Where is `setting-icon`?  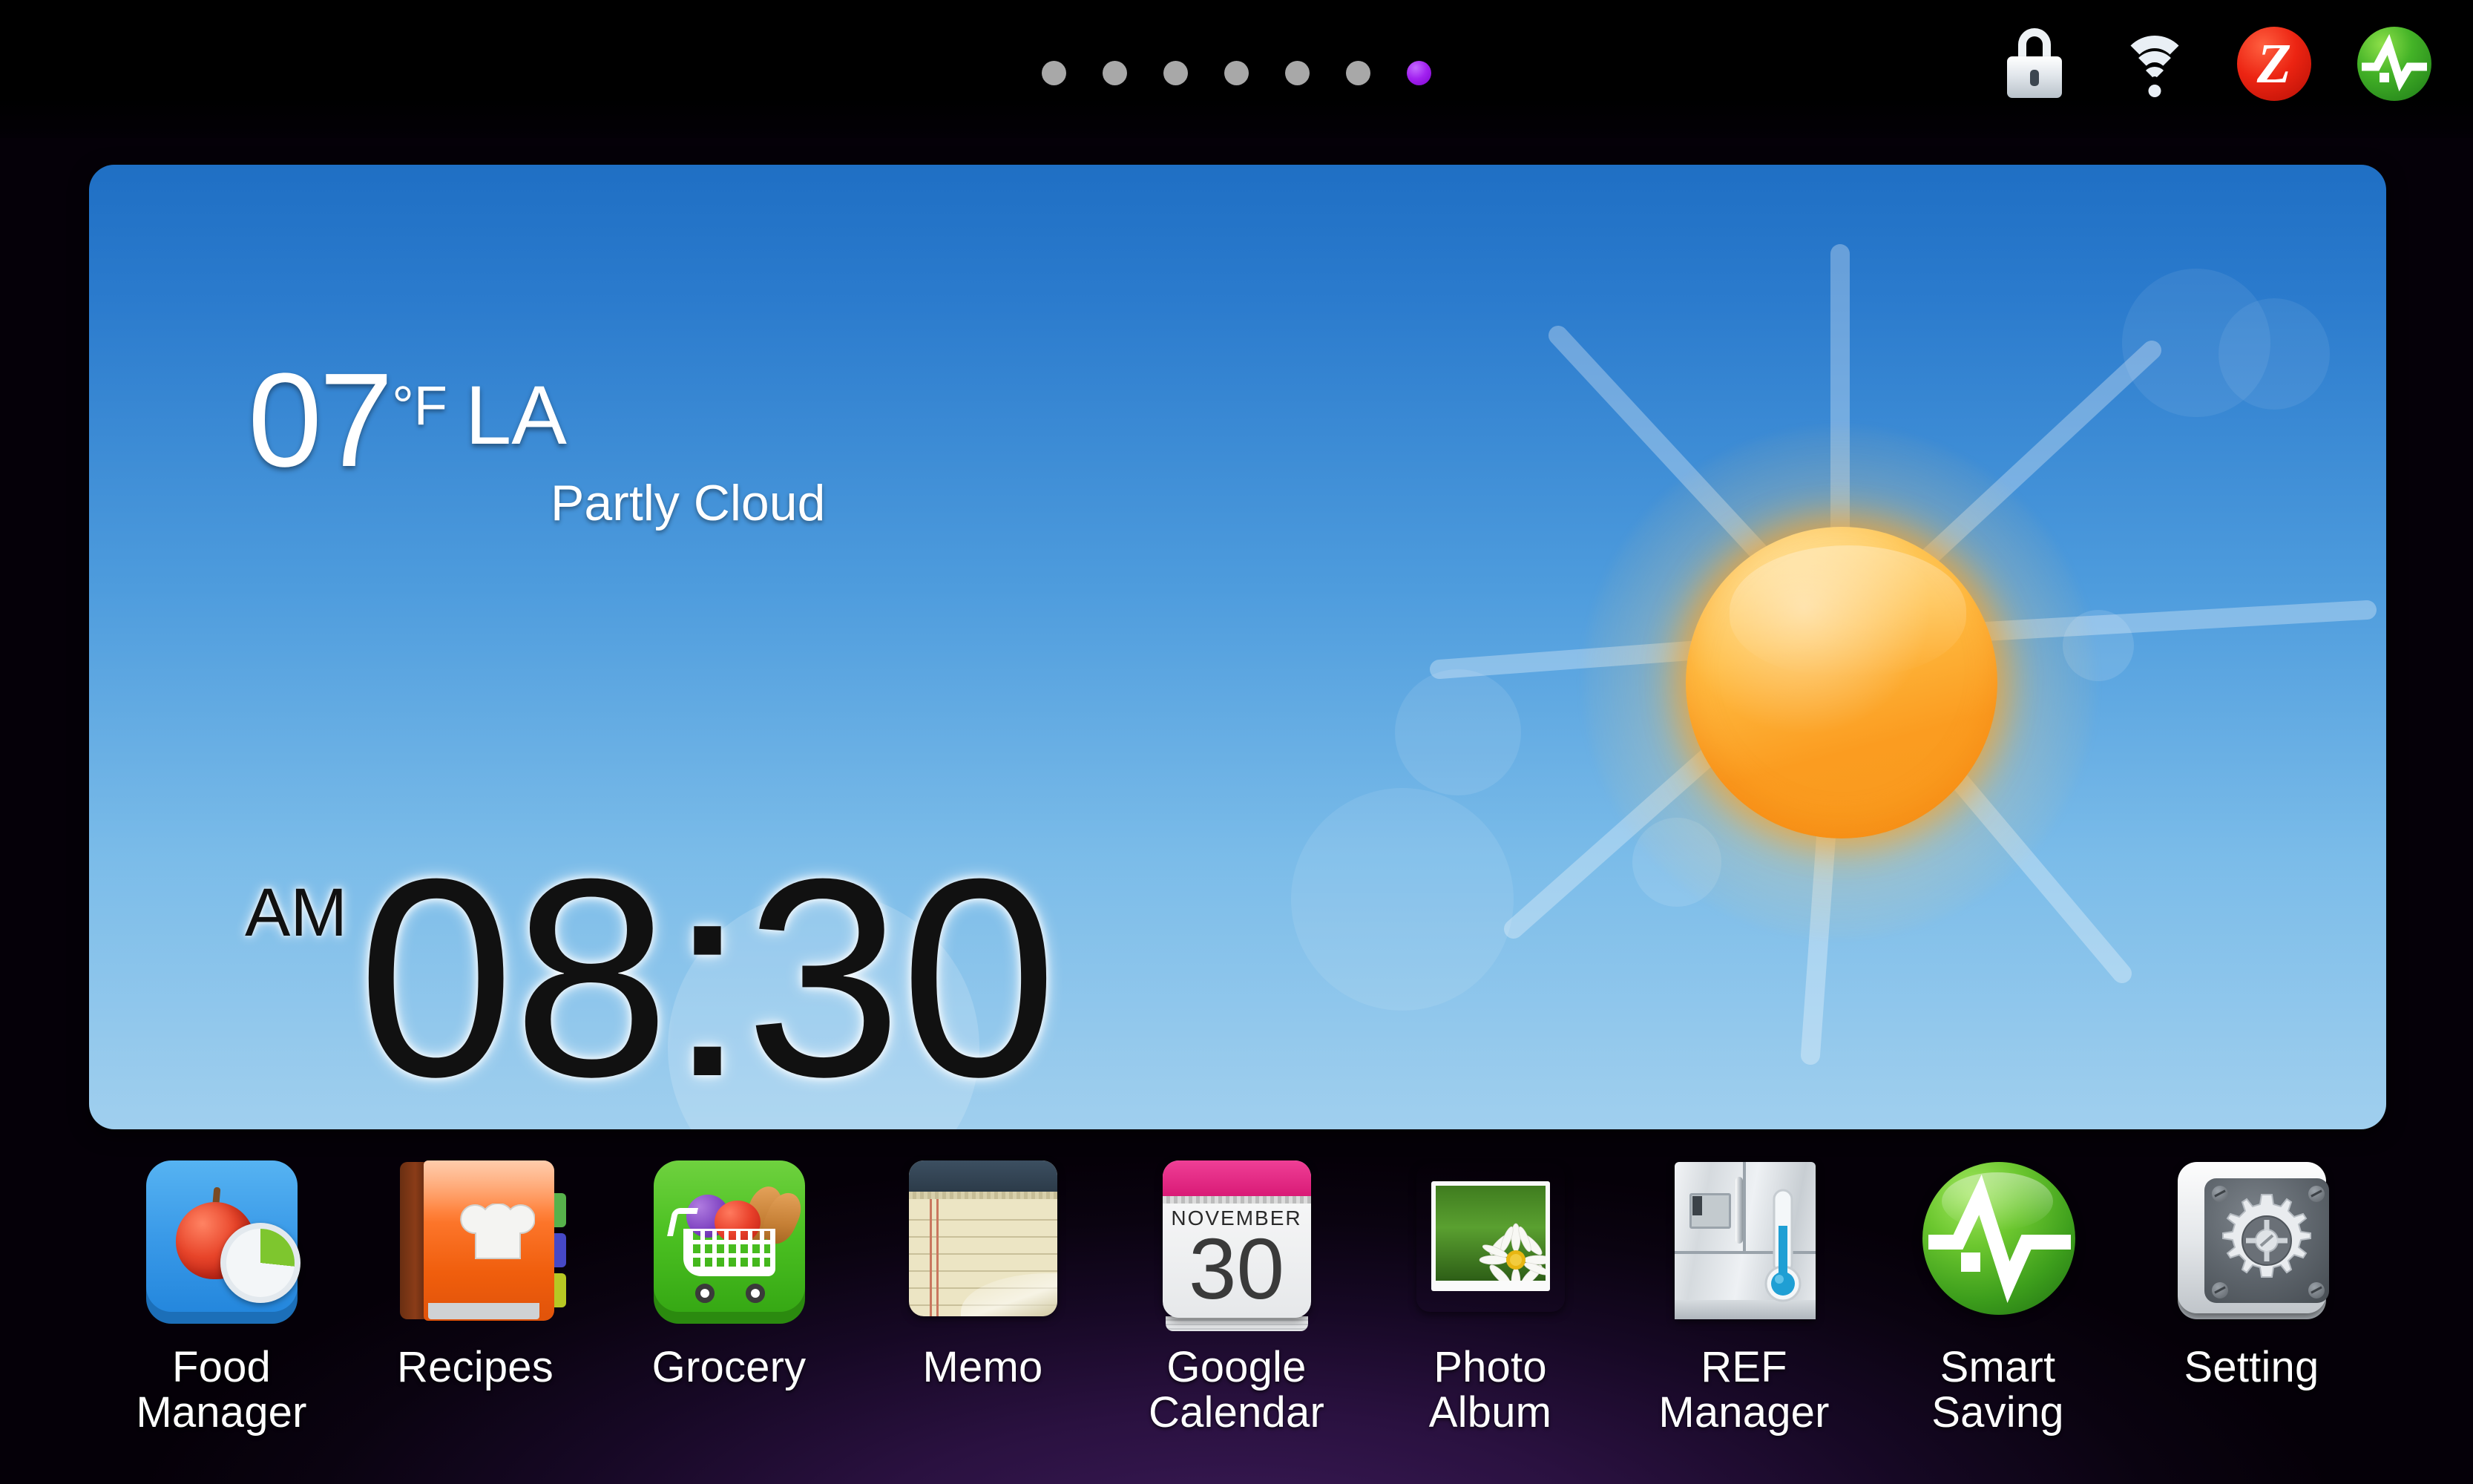
setting-icon is located at coordinates (2252, 1246).